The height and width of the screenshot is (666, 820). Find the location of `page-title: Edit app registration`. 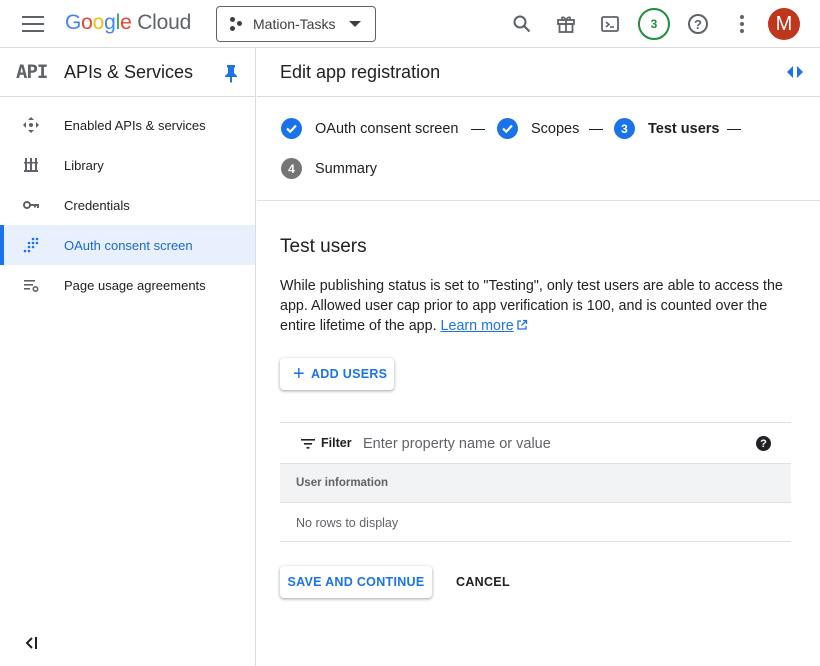

page-title: Edit app registration is located at coordinates (360, 72).